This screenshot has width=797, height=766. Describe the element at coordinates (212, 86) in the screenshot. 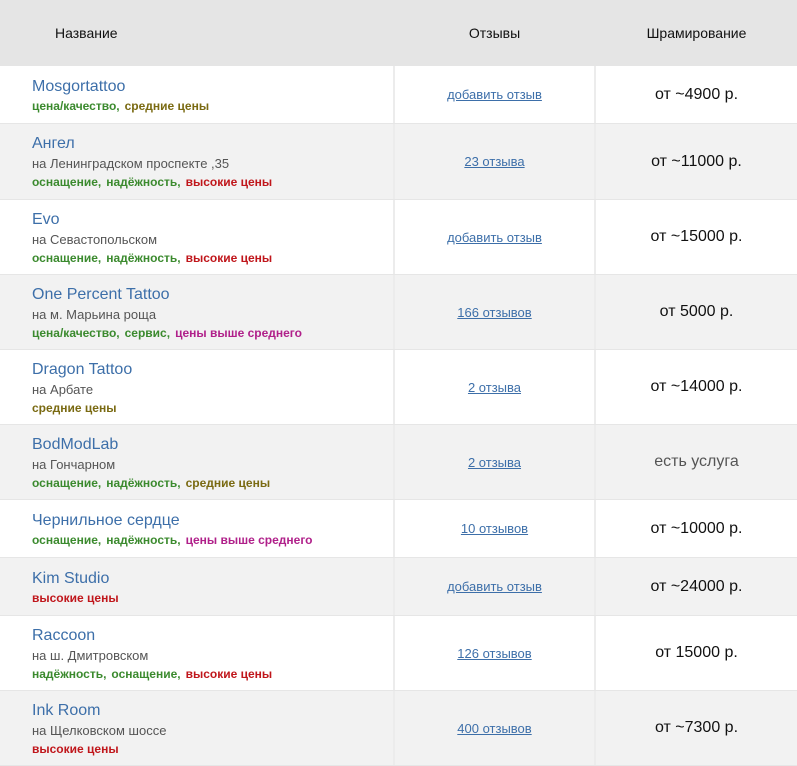

I see `studio-title-link: Mosgortattoo` at that location.